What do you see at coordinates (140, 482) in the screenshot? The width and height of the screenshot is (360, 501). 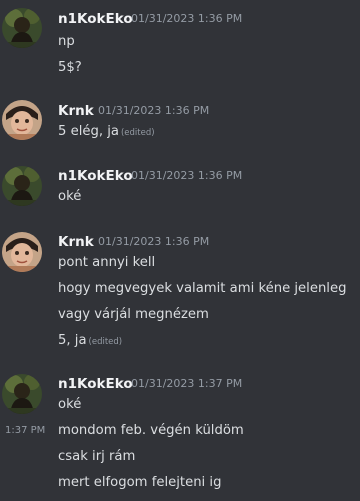 I see `message-line: mert elfogom felejteni ig` at bounding box center [140, 482].